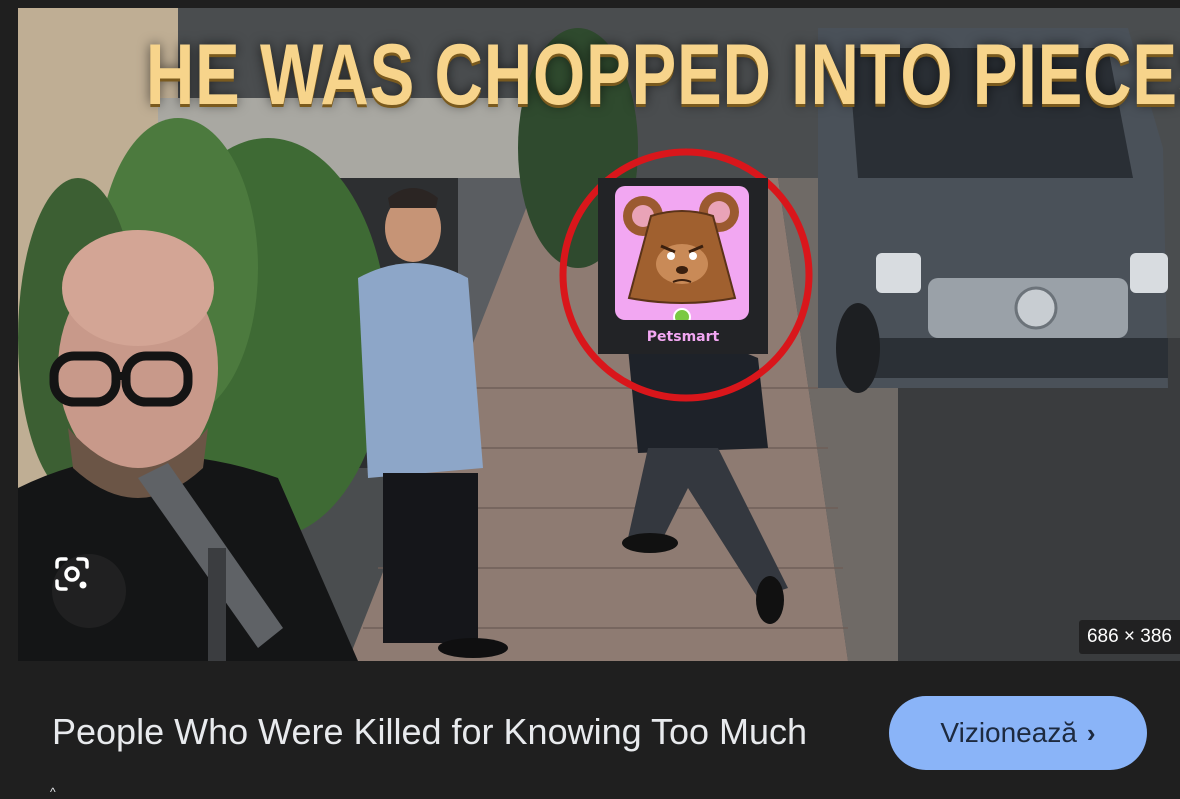  What do you see at coordinates (683, 337) in the screenshot?
I see `badge-label: Petsmart` at bounding box center [683, 337].